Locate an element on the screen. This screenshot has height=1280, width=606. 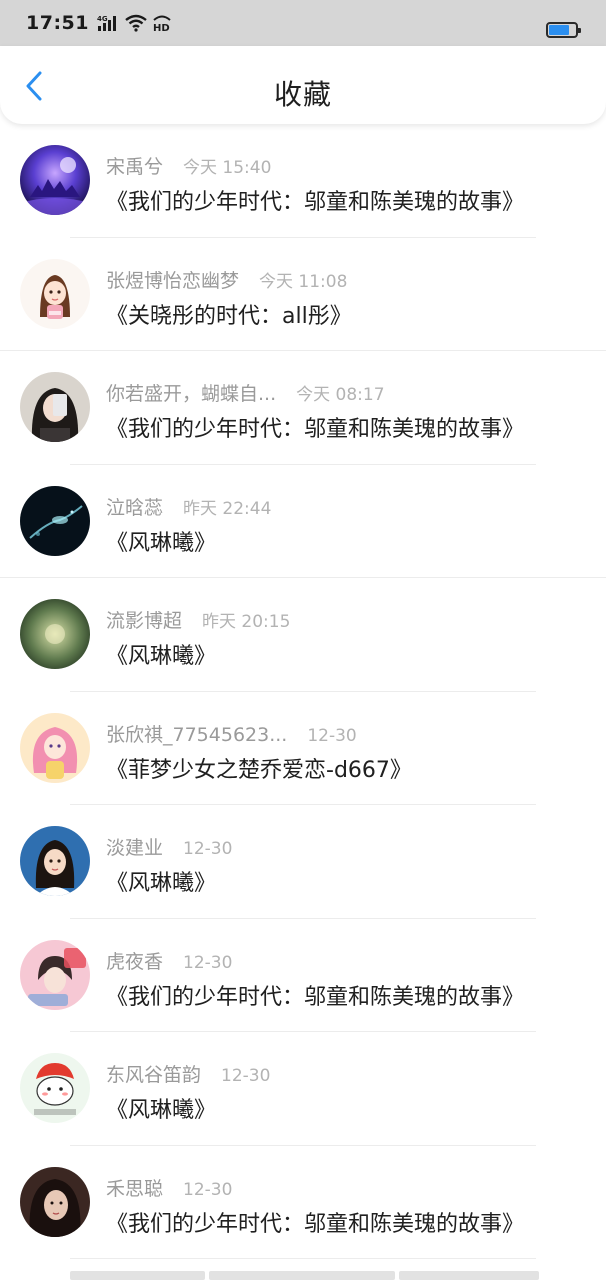
timestamp: 昨天 20:15 is located at coordinates (246, 622).